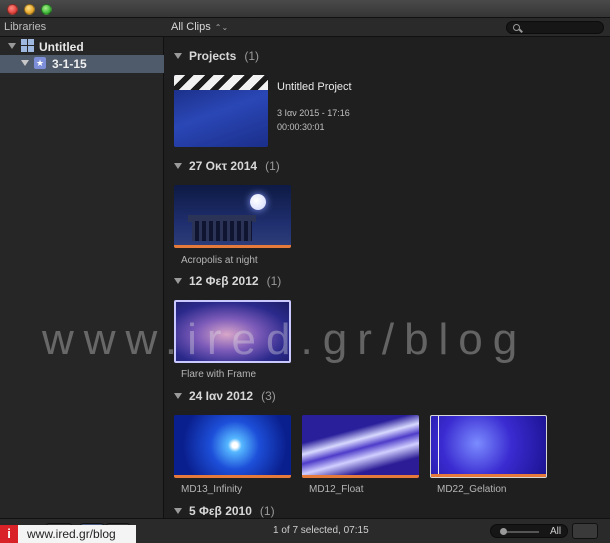 This screenshot has width=610, height=543. What do you see at coordinates (472, 489) in the screenshot?
I see `clip-label: MD22_Gelation` at bounding box center [472, 489].